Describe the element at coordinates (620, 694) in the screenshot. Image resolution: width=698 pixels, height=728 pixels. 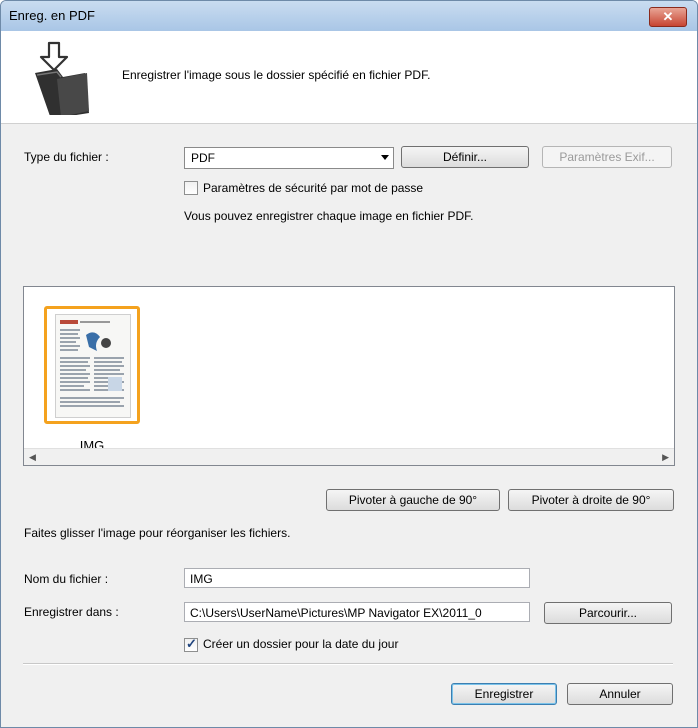
I see `cancel-button: Annuler` at that location.